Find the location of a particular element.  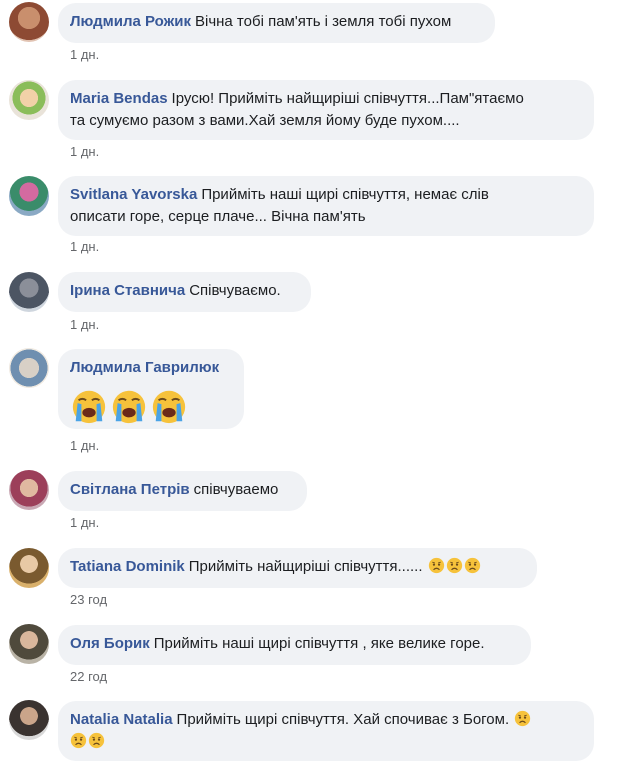

commenter-name: Світлана Петрів is located at coordinates (130, 489).